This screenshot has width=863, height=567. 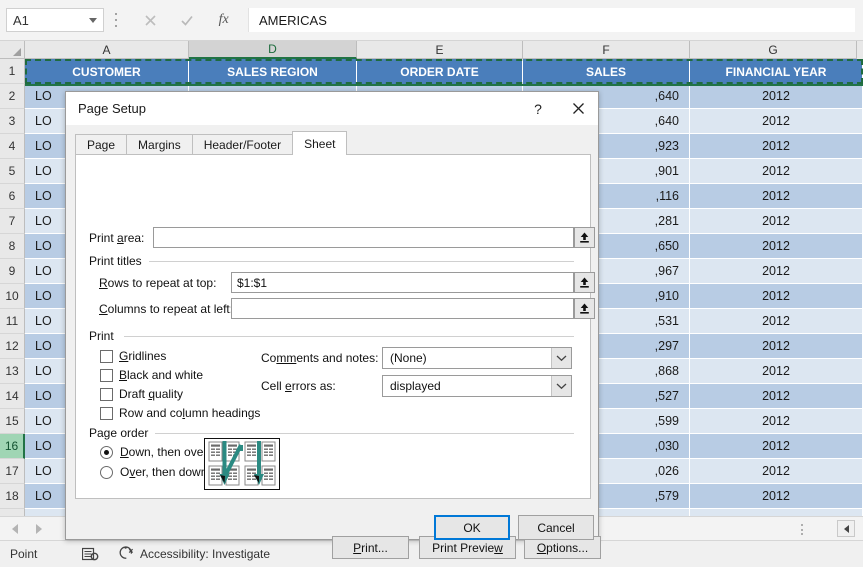 What do you see at coordinates (584, 282) in the screenshot?
I see `rows-to-repeat-collapse-button` at bounding box center [584, 282].